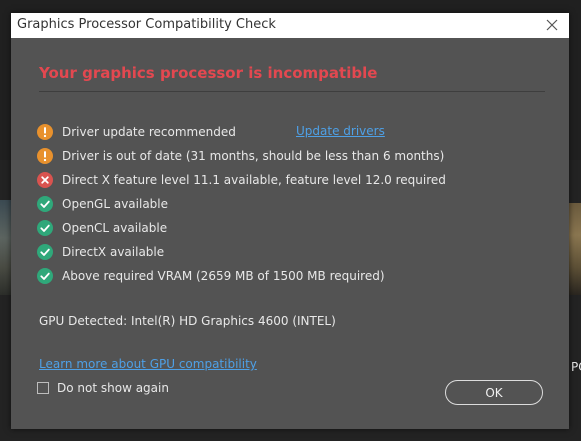  I want to click on background-thumbnail-right, so click(575, 249).